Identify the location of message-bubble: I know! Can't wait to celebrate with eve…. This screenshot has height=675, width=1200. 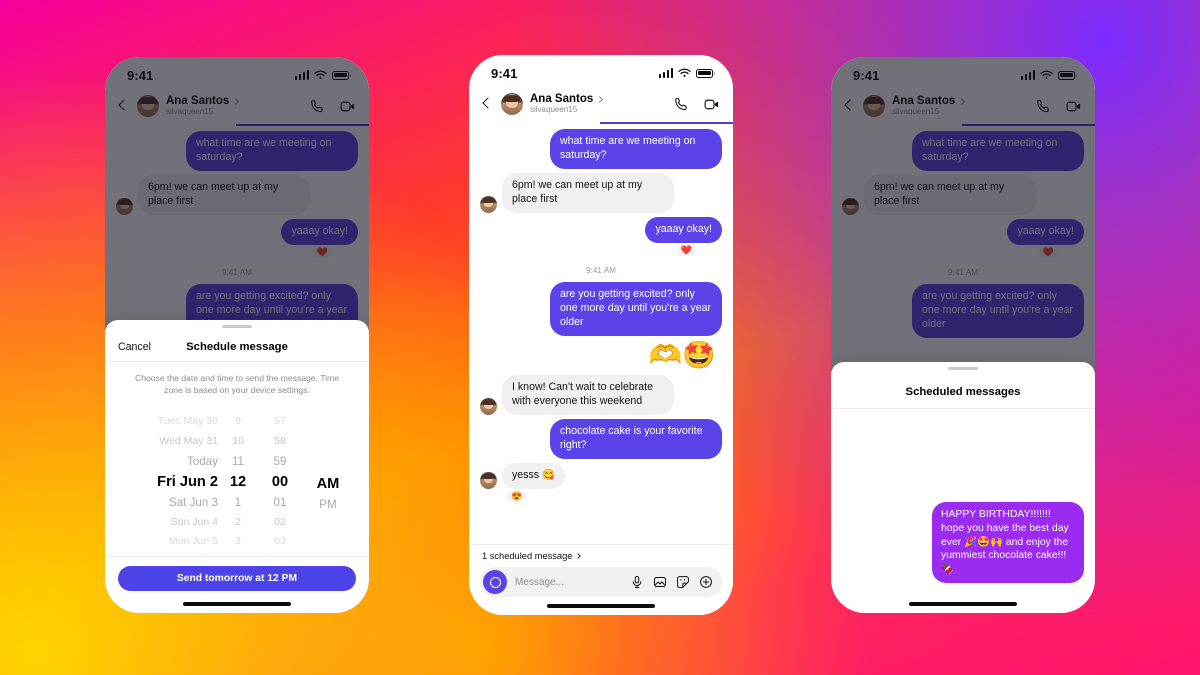
(588, 394).